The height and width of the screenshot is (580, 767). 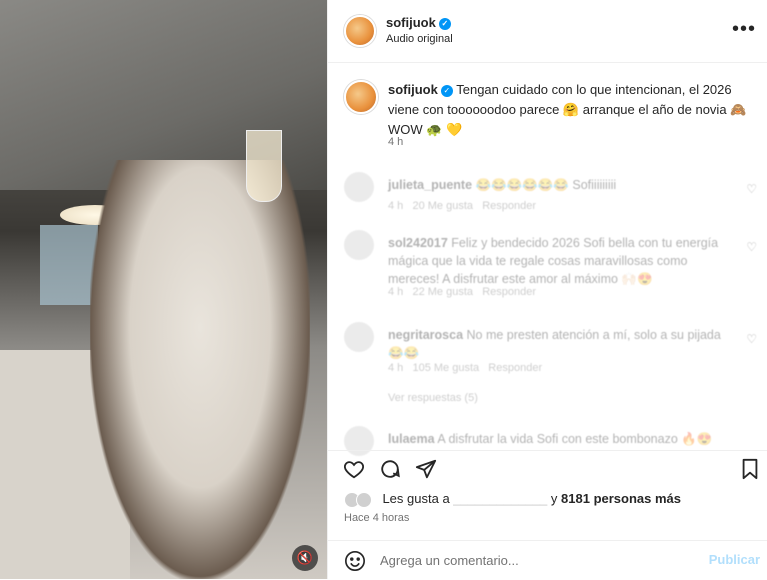 What do you see at coordinates (744, 29) in the screenshot?
I see `more-horizontal-icon: •••` at bounding box center [744, 29].